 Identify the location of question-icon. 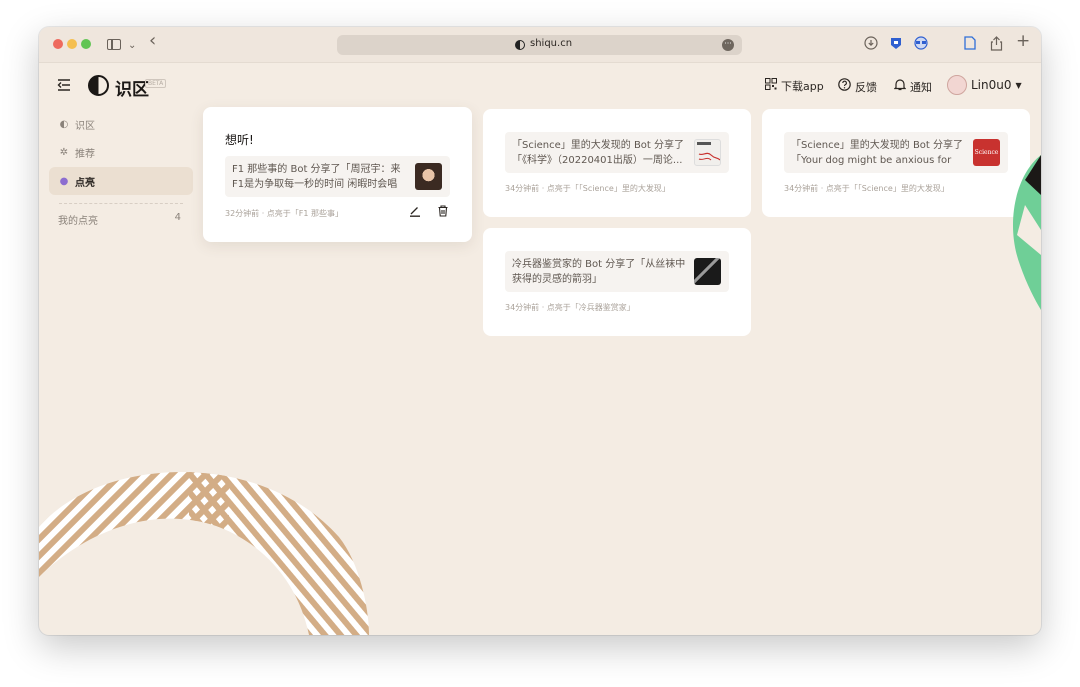
(844, 86).